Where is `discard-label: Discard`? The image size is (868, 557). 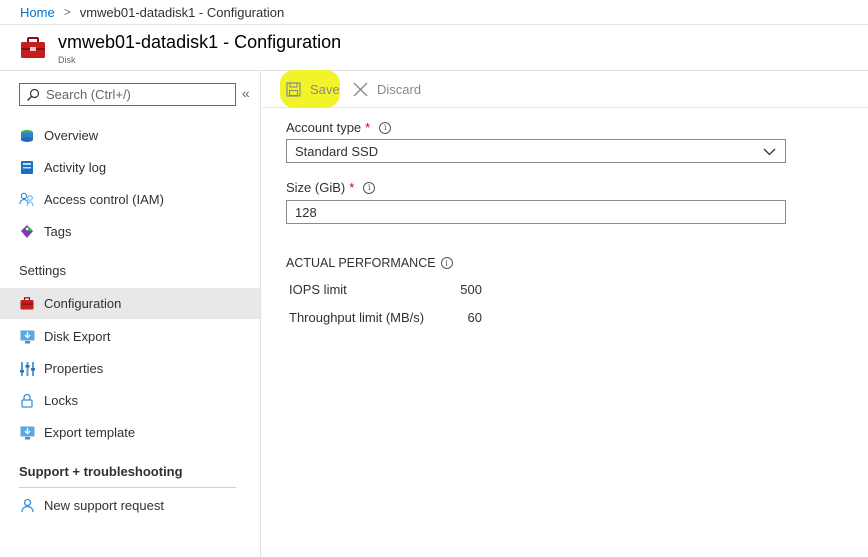 discard-label: Discard is located at coordinates (399, 89).